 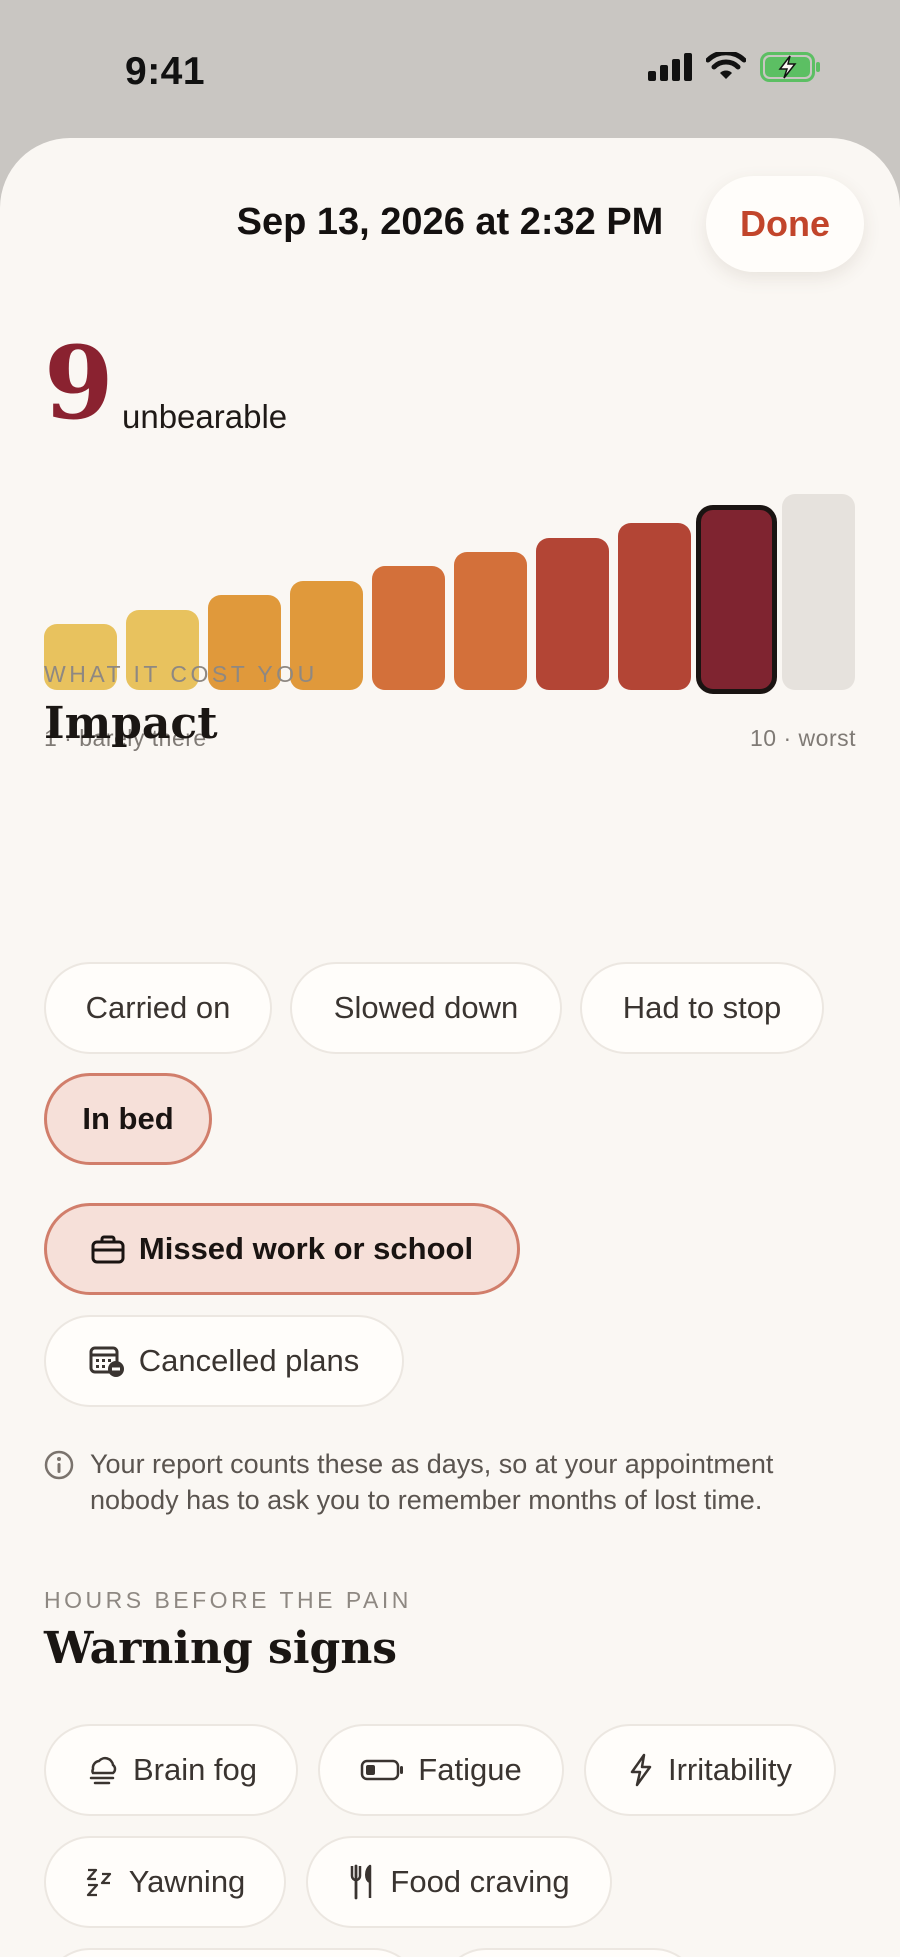 I want to click on status-icons, so click(x=735, y=68).